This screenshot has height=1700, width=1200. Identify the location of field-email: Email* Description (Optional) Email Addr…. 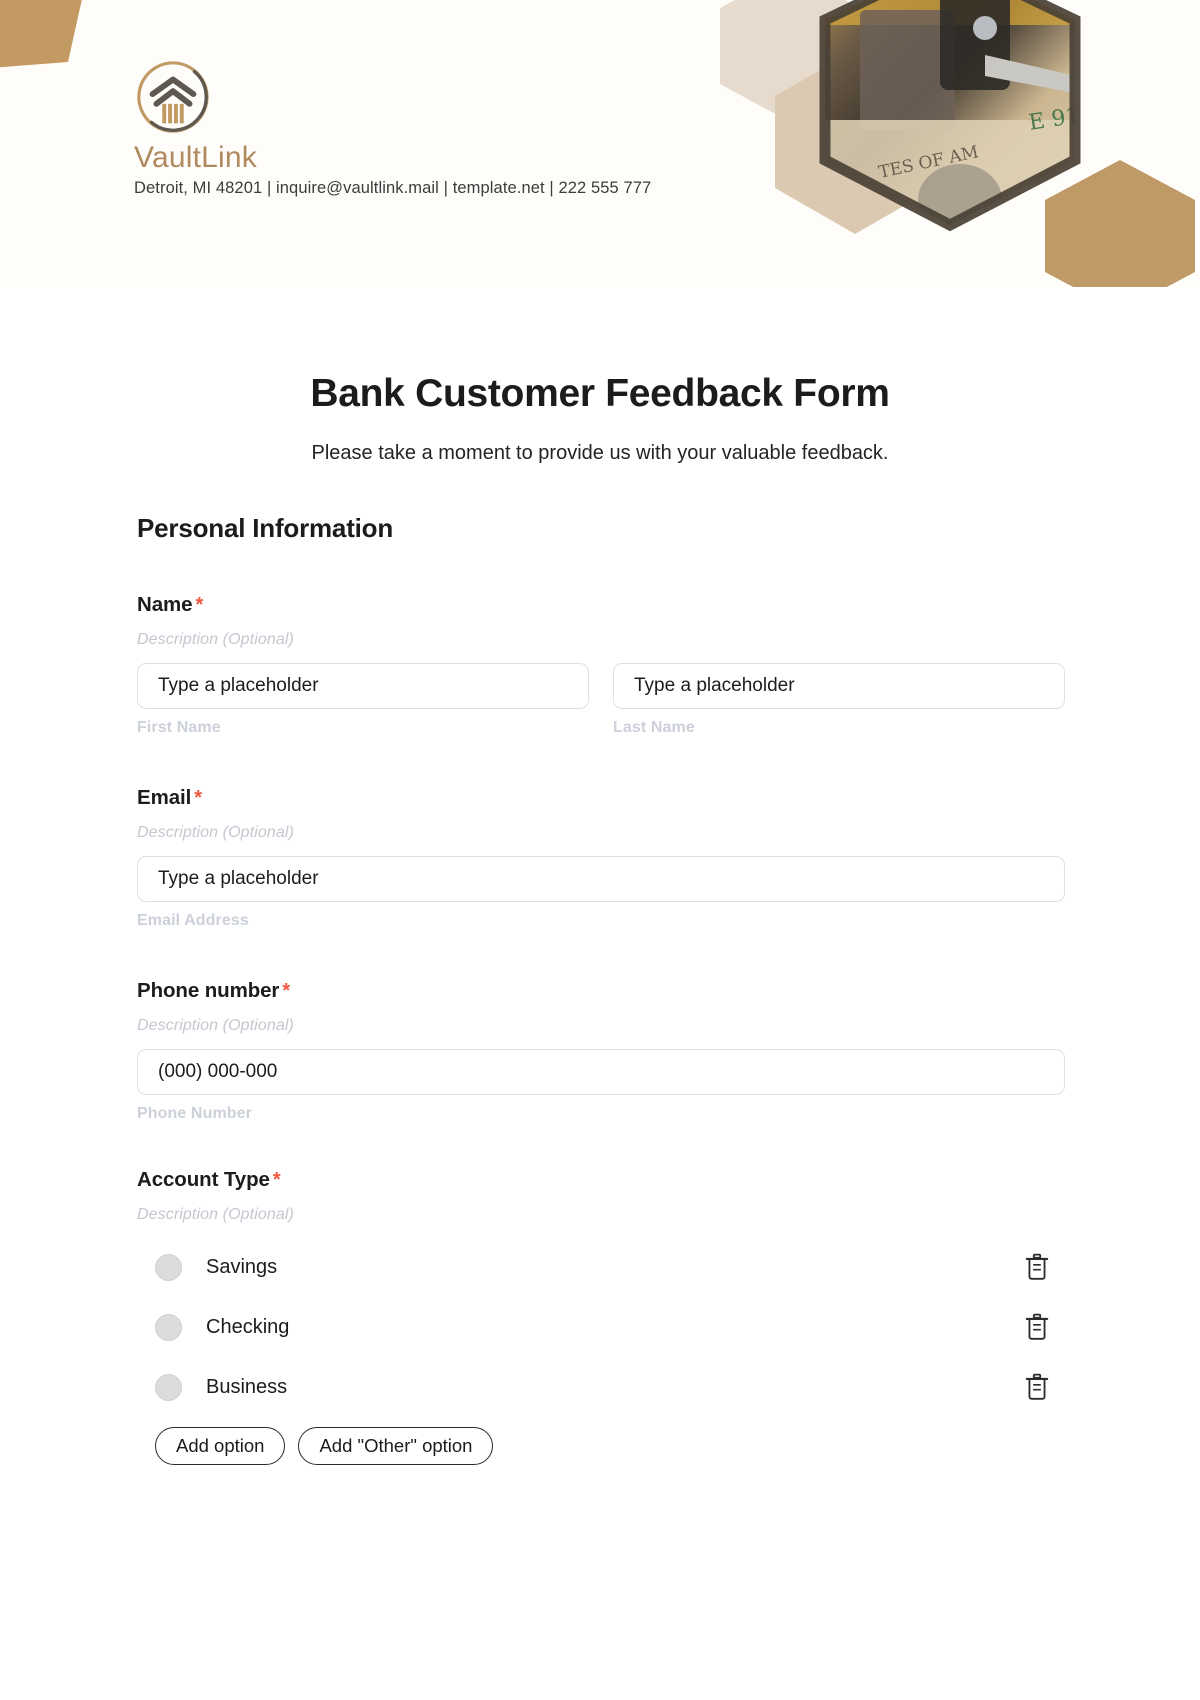
(601, 858).